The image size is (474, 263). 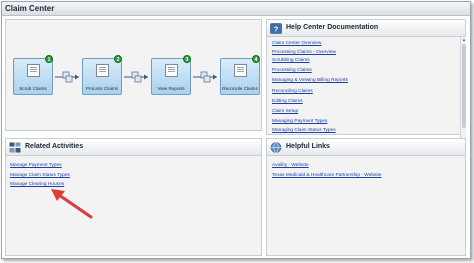 I want to click on scroll-up-icon: ▲, so click(x=464, y=40).